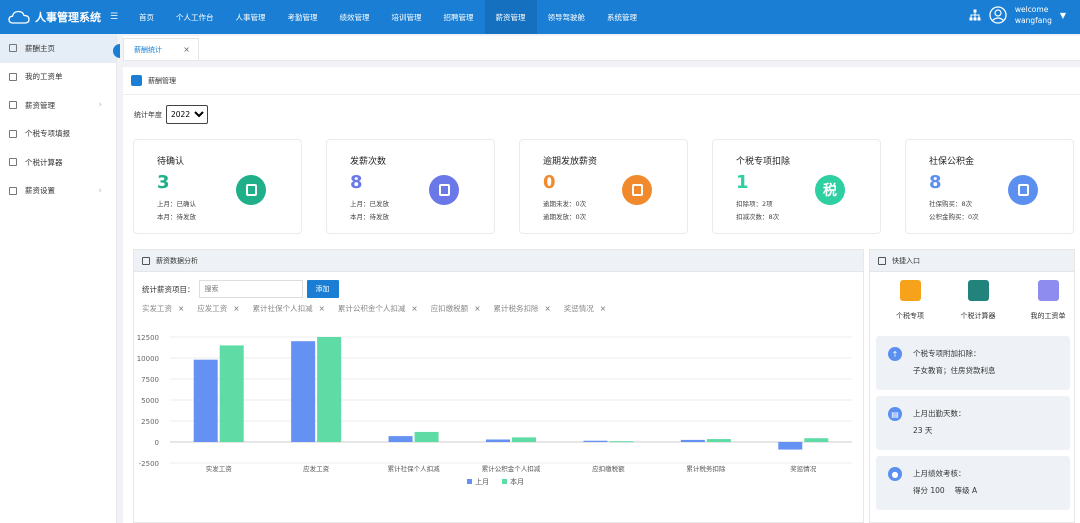 The height and width of the screenshot is (523, 1080). I want to click on legend-label: 上月, so click(482, 481).